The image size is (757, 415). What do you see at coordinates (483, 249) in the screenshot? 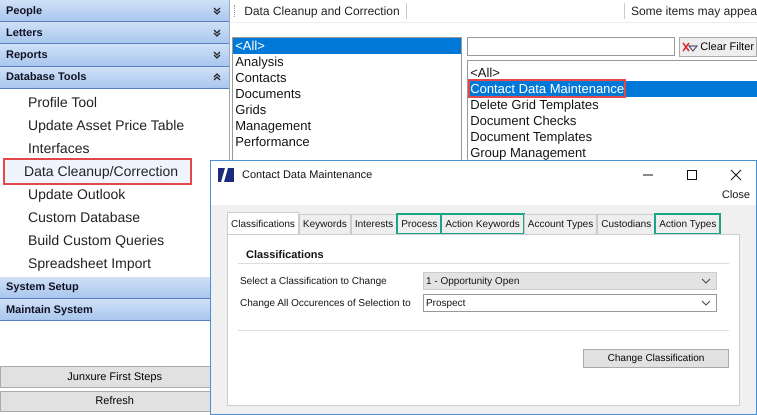
I see `section-heading: Classifications` at bounding box center [483, 249].